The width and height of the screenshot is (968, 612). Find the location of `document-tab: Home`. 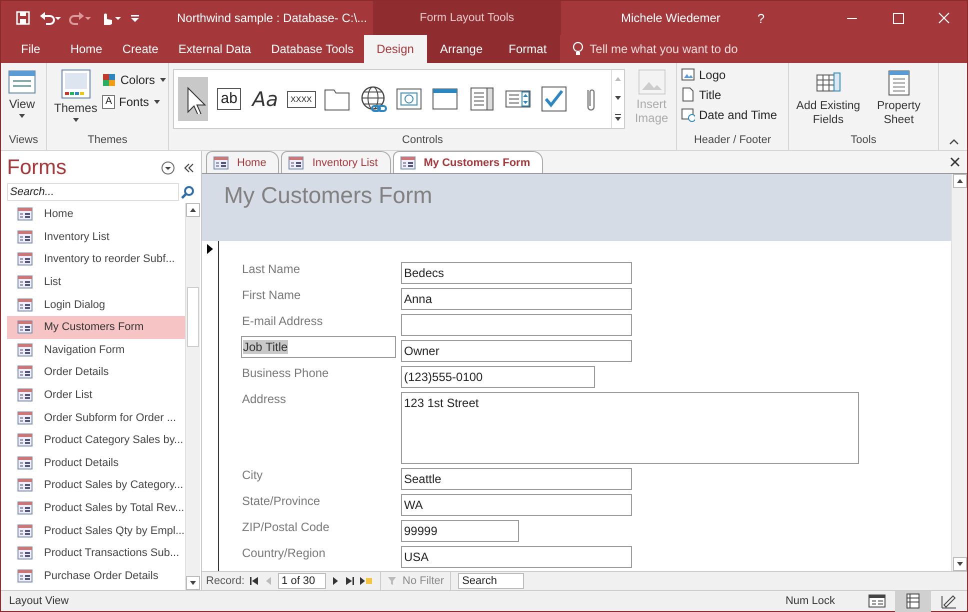

document-tab: Home is located at coordinates (243, 162).